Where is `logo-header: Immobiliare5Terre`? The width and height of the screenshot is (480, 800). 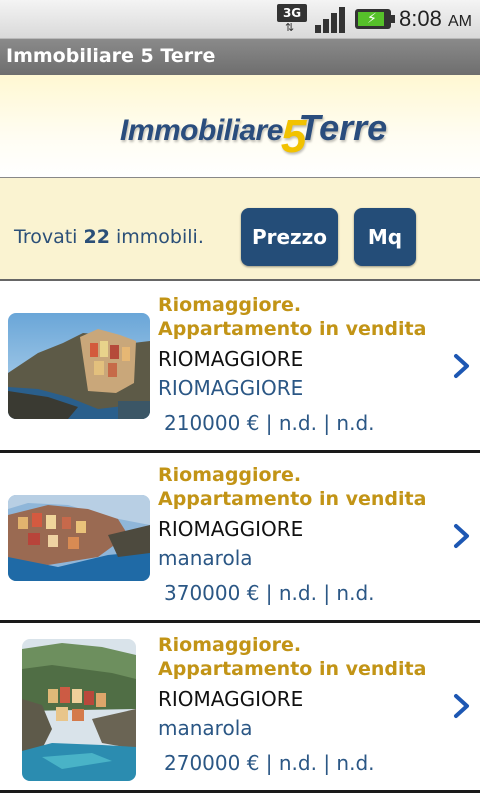
logo-header: Immobiliare5Terre is located at coordinates (240, 126).